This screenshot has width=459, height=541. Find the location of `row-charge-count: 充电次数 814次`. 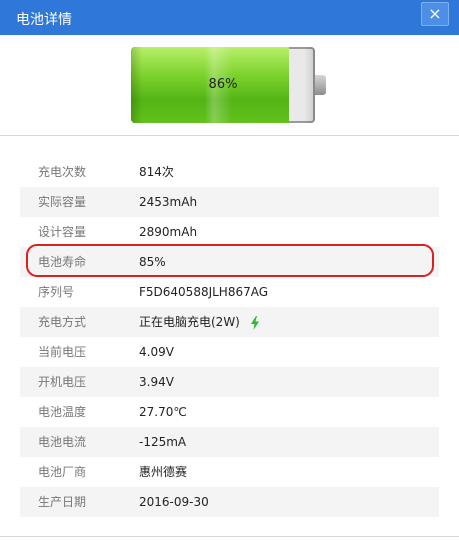

row-charge-count: 充电次数 814次 is located at coordinates (229, 172).